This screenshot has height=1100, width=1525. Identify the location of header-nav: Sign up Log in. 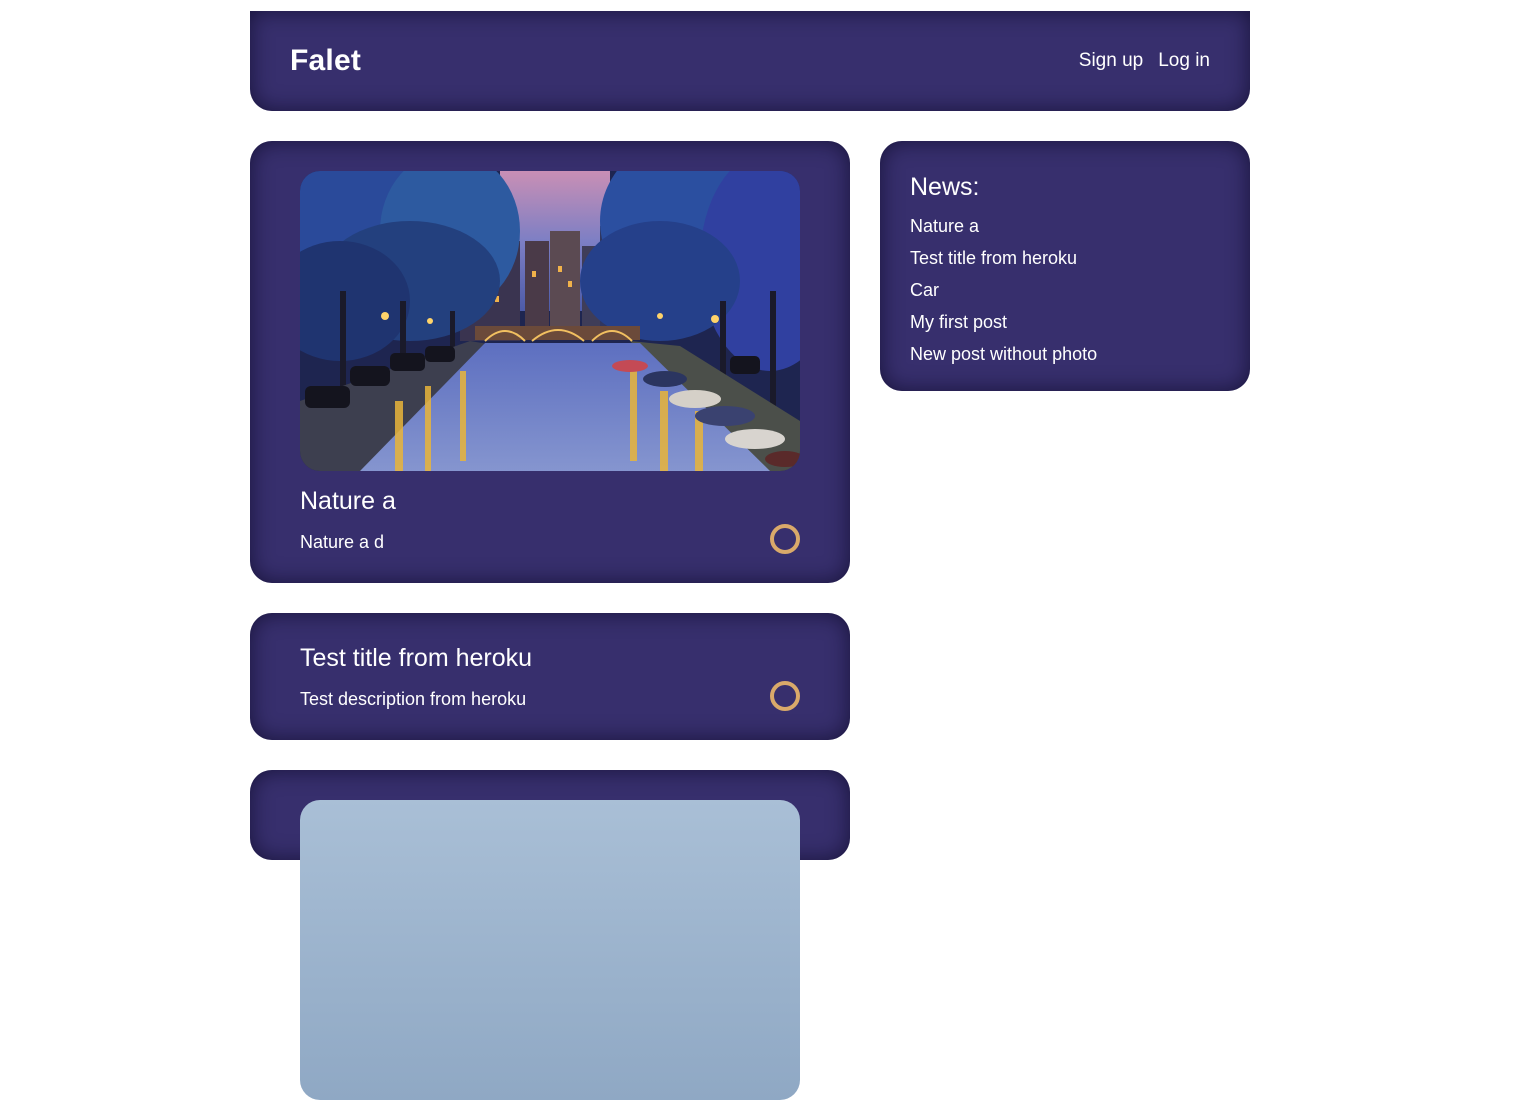
(1144, 61).